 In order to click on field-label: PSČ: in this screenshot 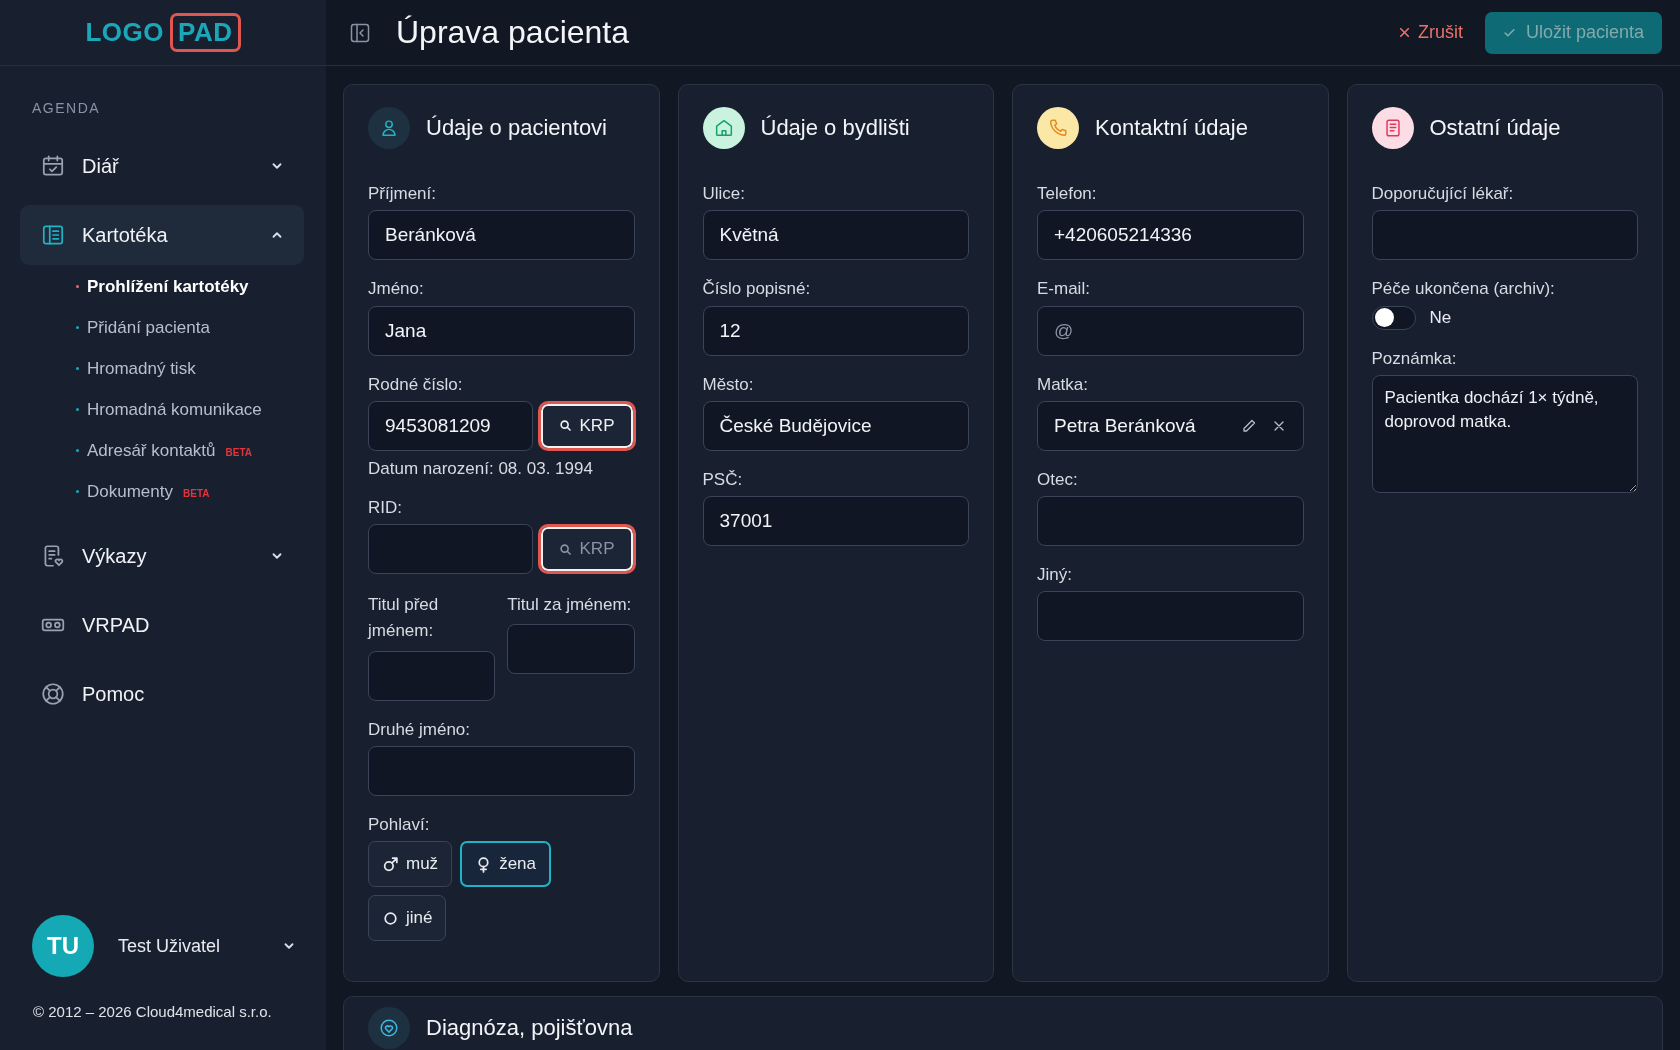, I will do `click(723, 479)`.